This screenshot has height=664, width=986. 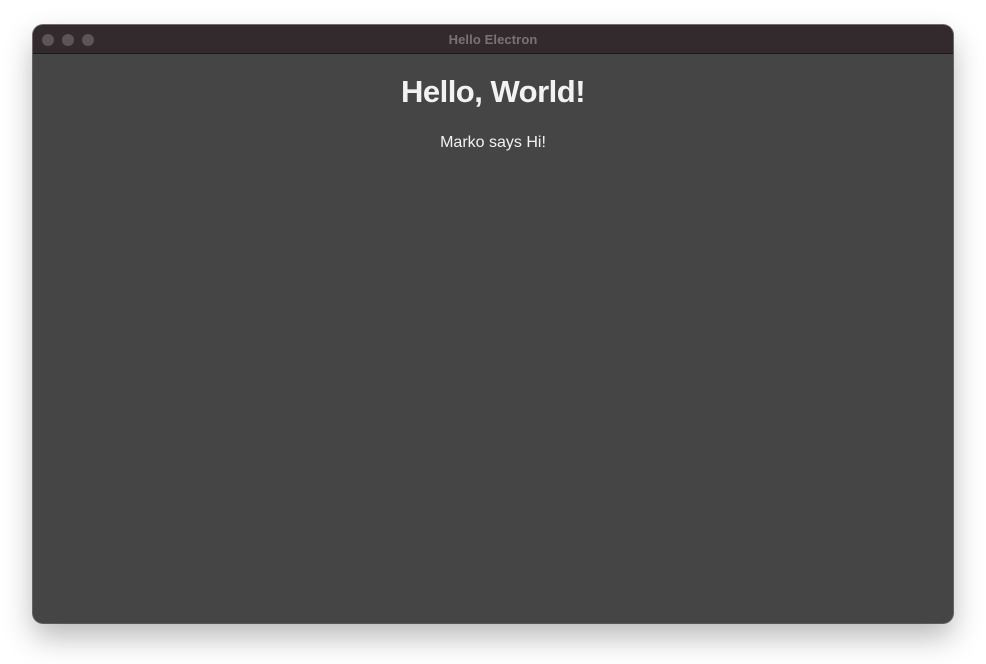 I want to click on title-bar: Hello Electron, so click(x=493, y=39).